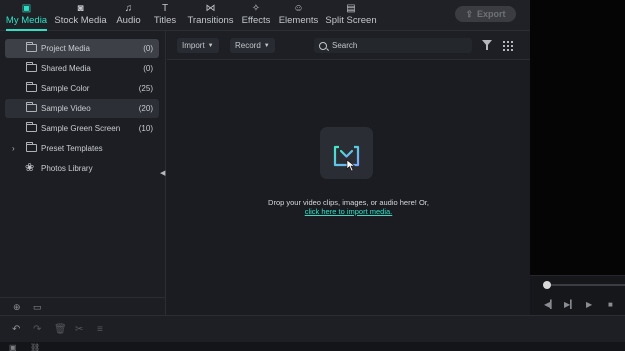  Describe the element at coordinates (83, 306) in the screenshot. I see `sidebar-footer: ⊕ ▭` at that location.